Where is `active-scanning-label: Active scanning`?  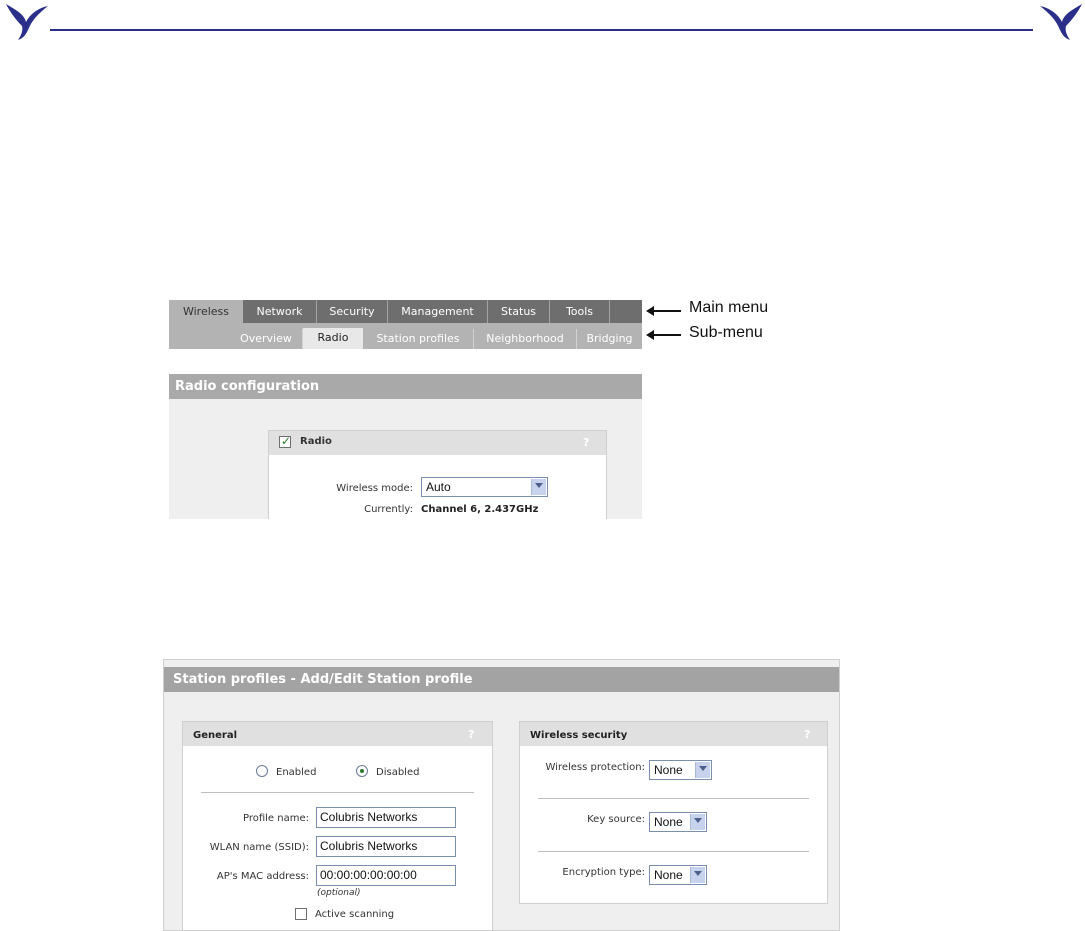 active-scanning-label: Active scanning is located at coordinates (355, 914).